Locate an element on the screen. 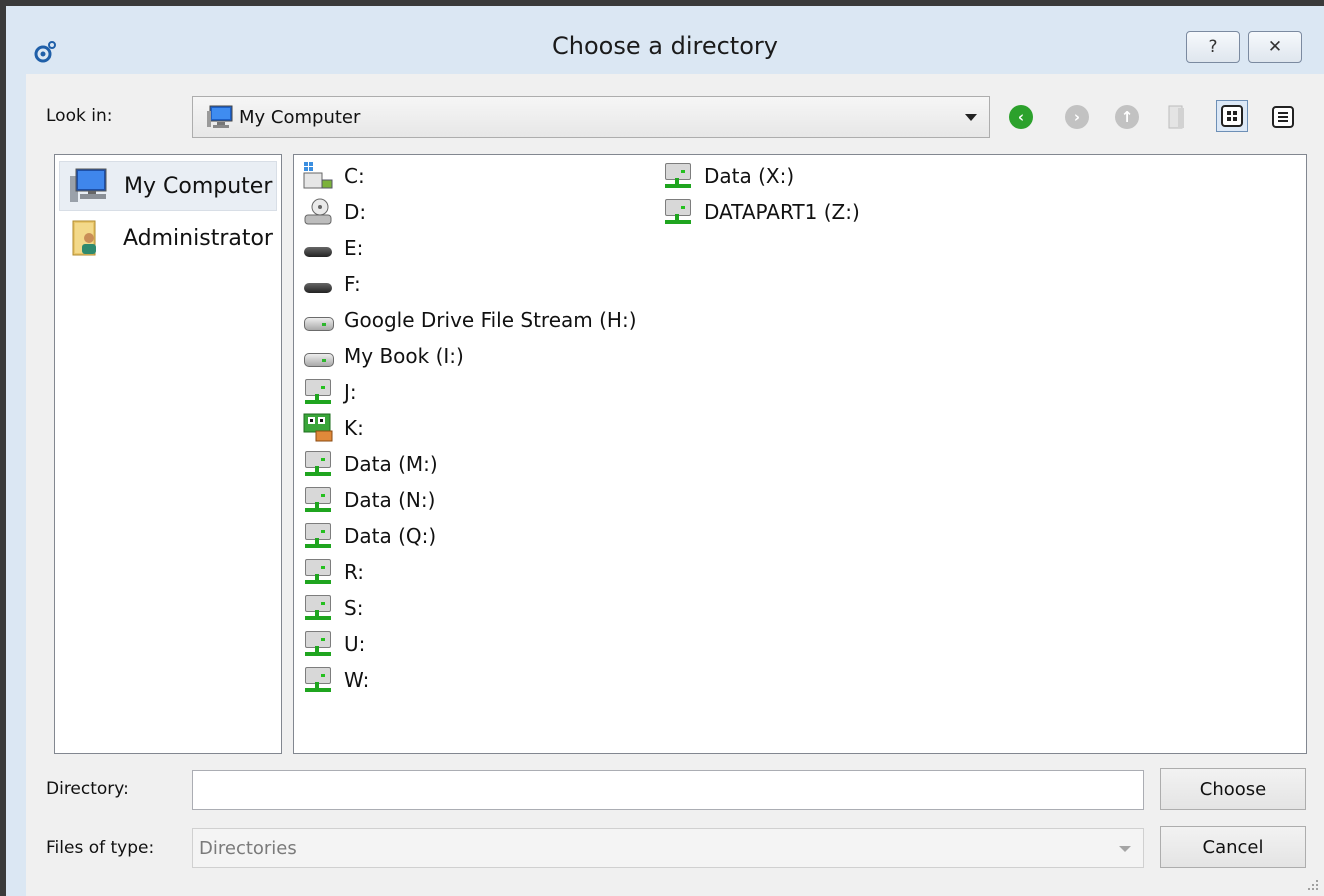 Image resolution: width=1324 pixels, height=896 pixels. list-item-label: Data (M:) is located at coordinates (391, 464).